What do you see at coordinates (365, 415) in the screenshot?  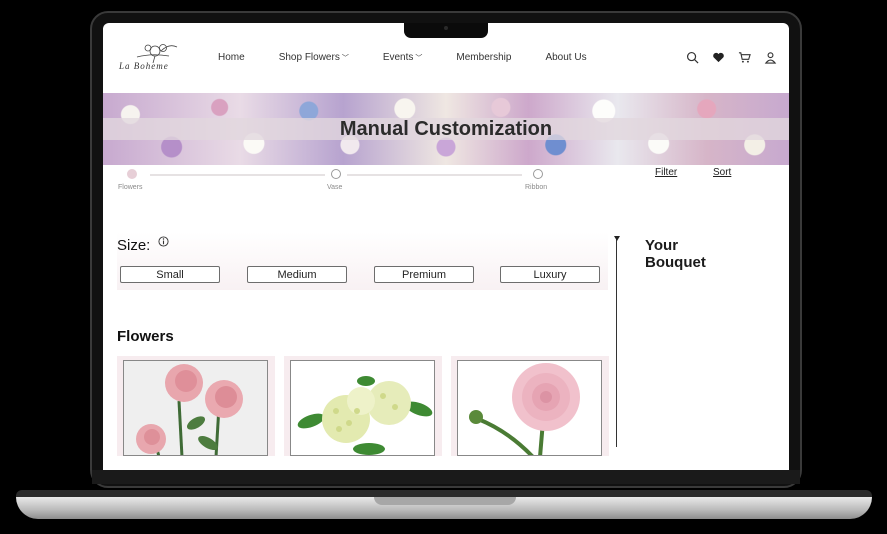 I see `hydrangea-illustration-icon` at bounding box center [365, 415].